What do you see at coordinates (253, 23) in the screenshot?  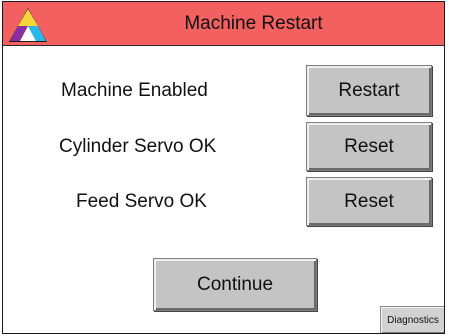 I see `page-title: Machine Restart` at bounding box center [253, 23].